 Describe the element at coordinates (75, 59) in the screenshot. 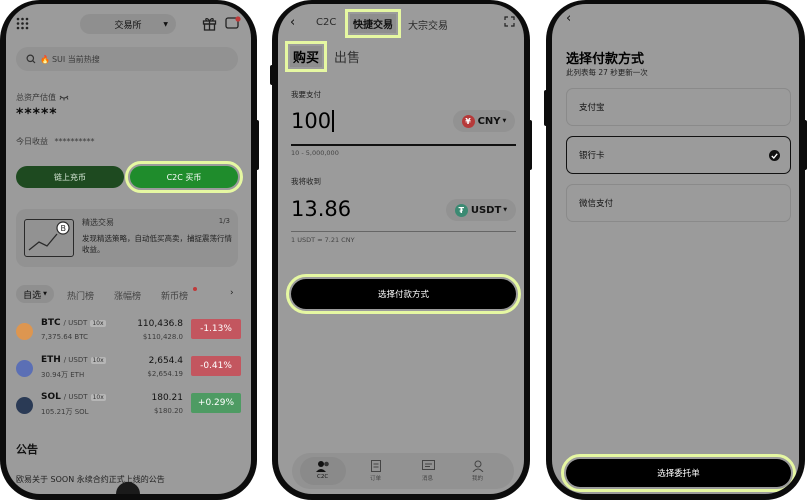

I see `search-placeholder: SUI 当前热搜` at that location.